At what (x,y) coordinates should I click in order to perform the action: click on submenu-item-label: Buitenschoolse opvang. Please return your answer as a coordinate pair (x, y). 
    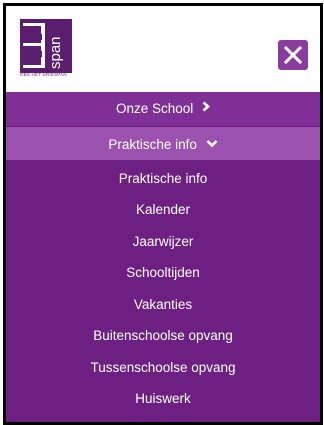
    Looking at the image, I should click on (163, 336).